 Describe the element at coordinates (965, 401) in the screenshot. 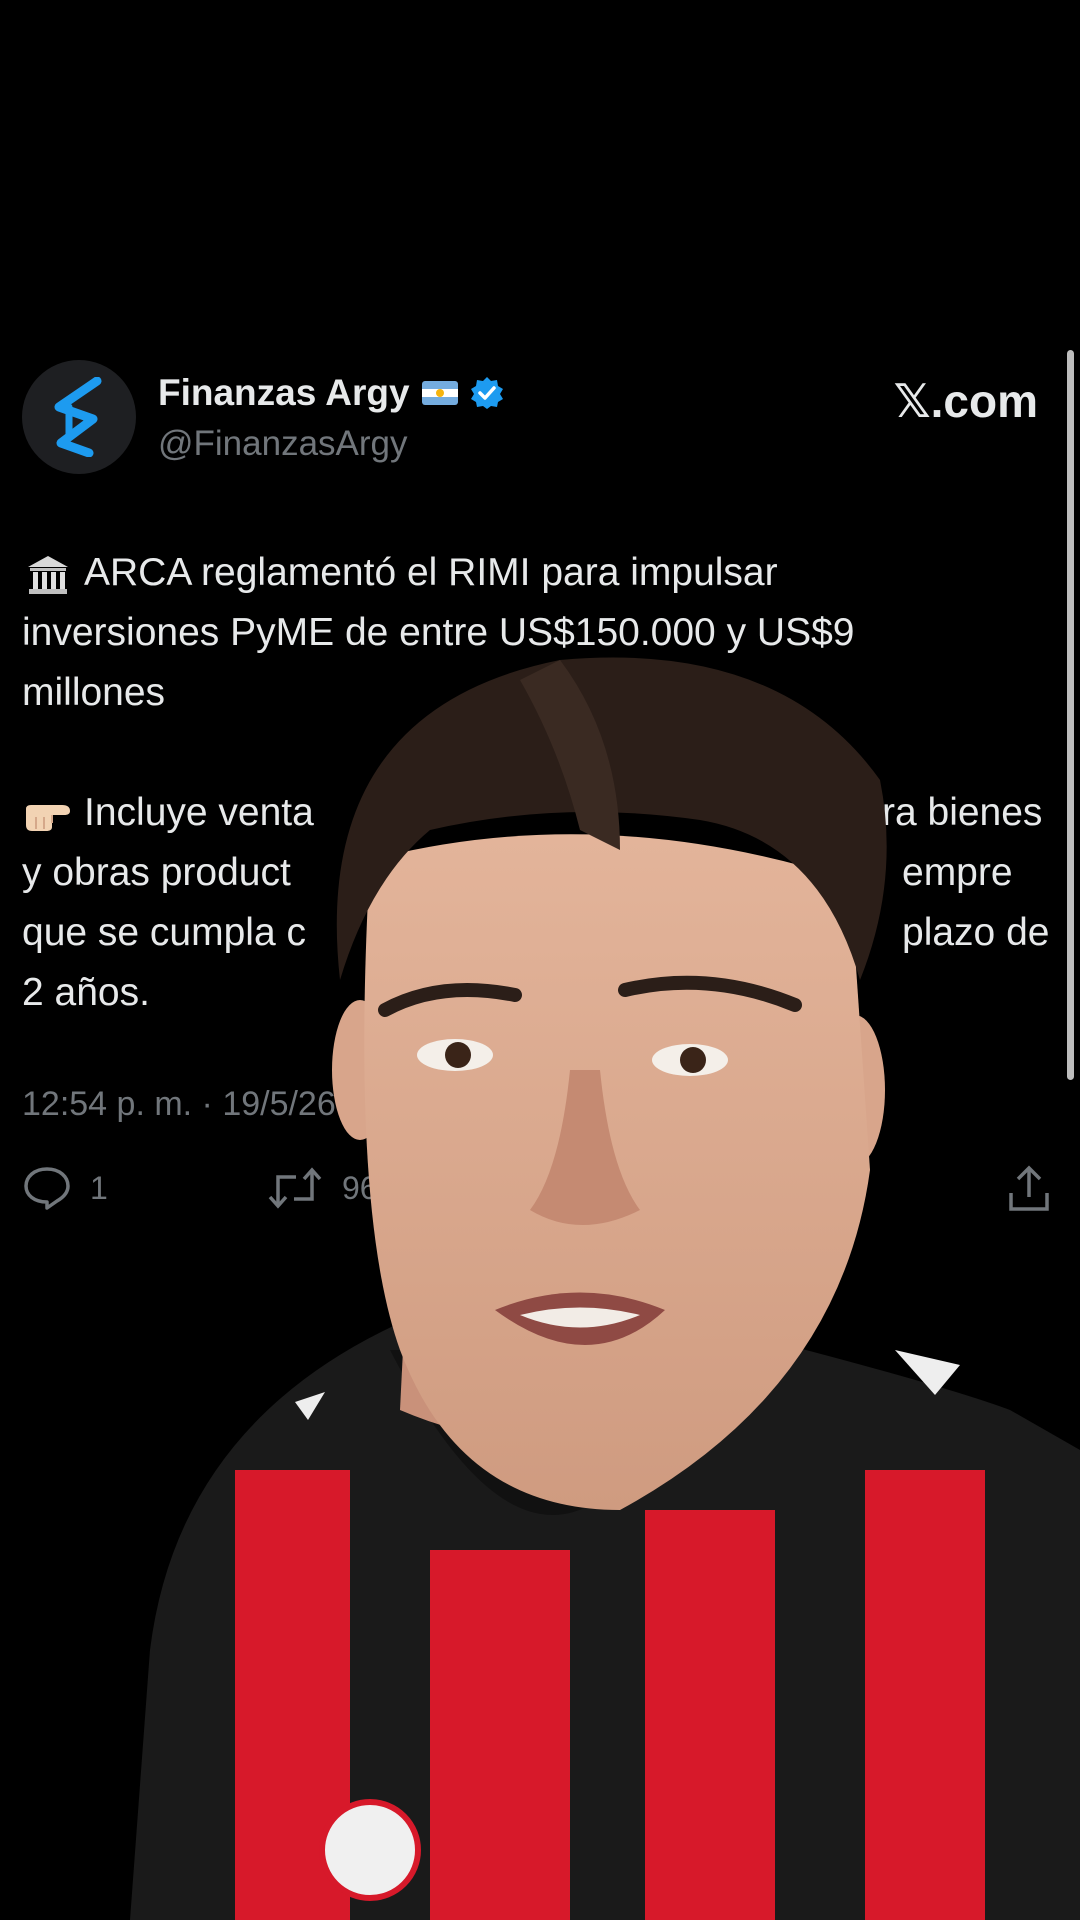

I see `x-com-watermark: 𝕏.com` at that location.